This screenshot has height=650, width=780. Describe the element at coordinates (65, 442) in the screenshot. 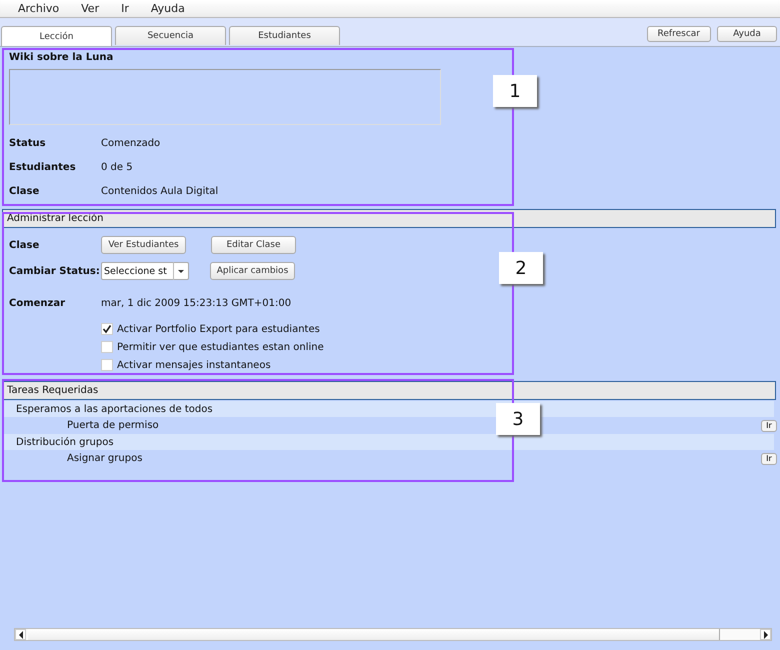

I see `task-group: Distribución grupos` at that location.